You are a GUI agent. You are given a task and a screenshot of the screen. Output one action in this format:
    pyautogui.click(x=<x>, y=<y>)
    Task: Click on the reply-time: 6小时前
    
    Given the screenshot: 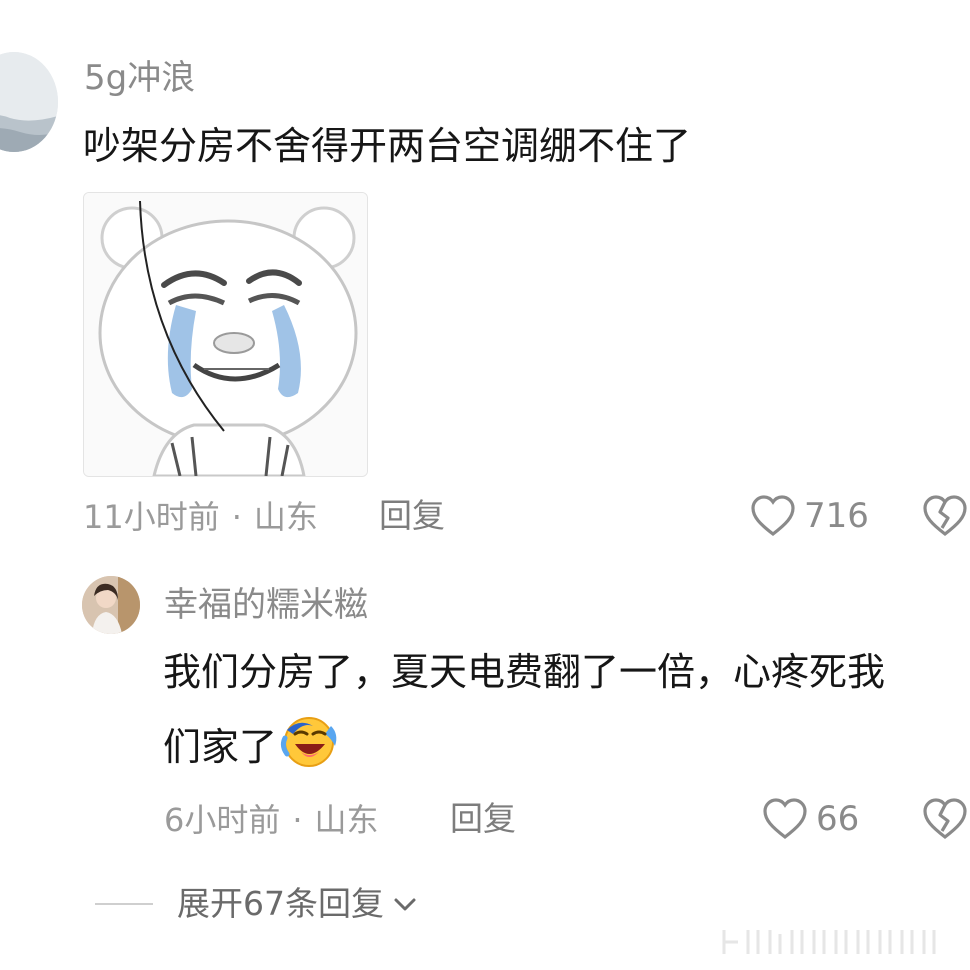 What is the action you would take?
    pyautogui.click(x=222, y=820)
    